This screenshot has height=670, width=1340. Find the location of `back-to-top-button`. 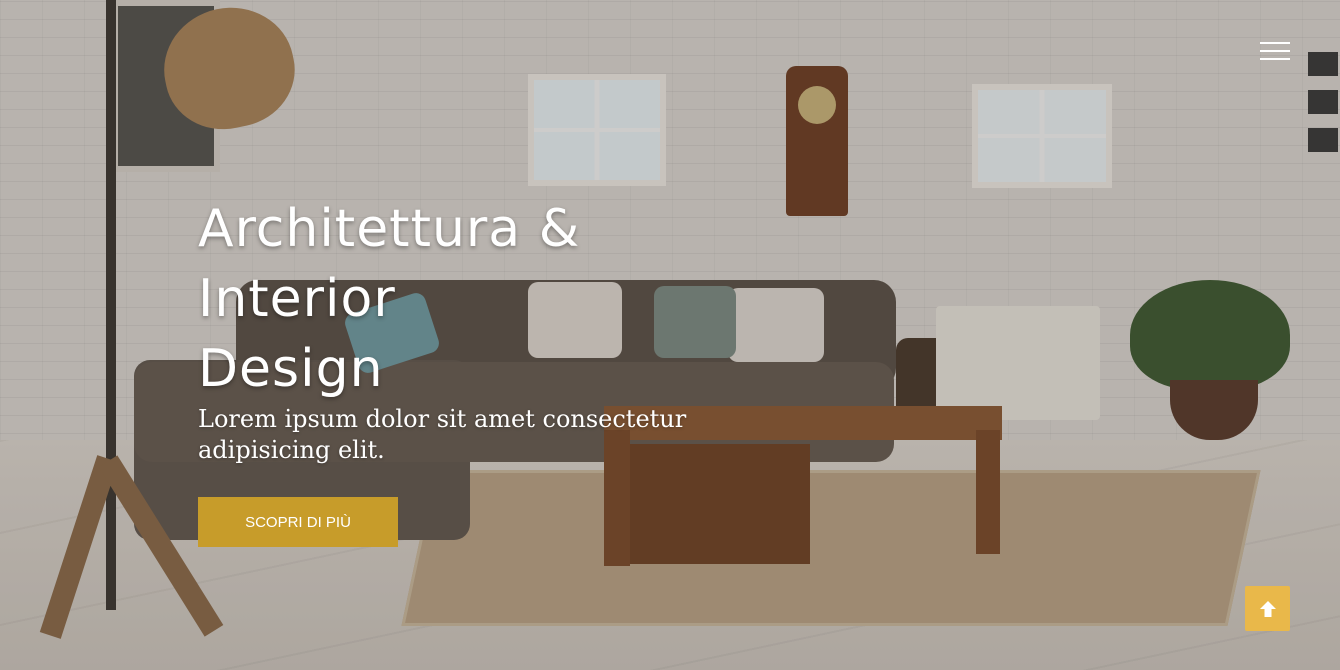

back-to-top-button is located at coordinates (1267, 608).